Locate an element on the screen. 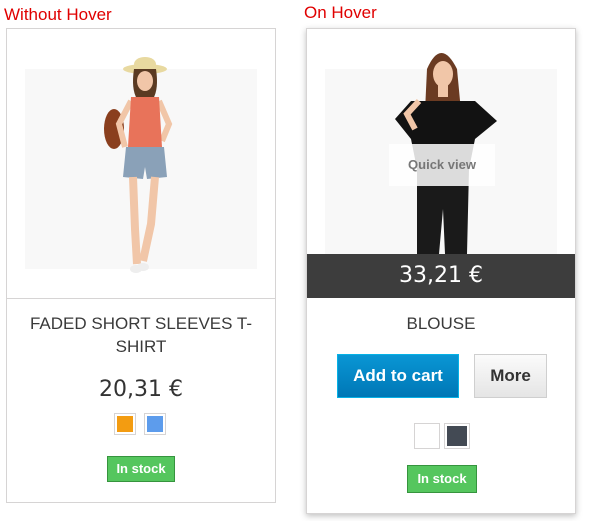 The height and width of the screenshot is (521, 591). color-swatch-white is located at coordinates (427, 436).